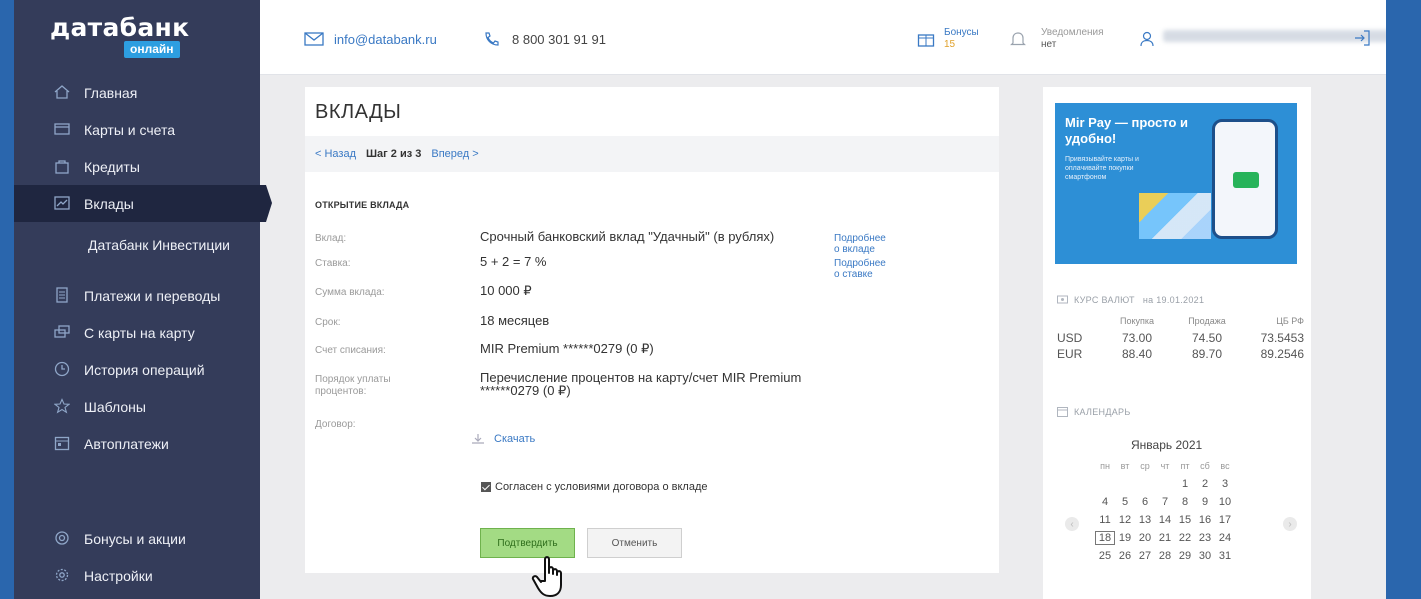  Describe the element at coordinates (546, 576) in the screenshot. I see `hand-cursor-icon` at that location.